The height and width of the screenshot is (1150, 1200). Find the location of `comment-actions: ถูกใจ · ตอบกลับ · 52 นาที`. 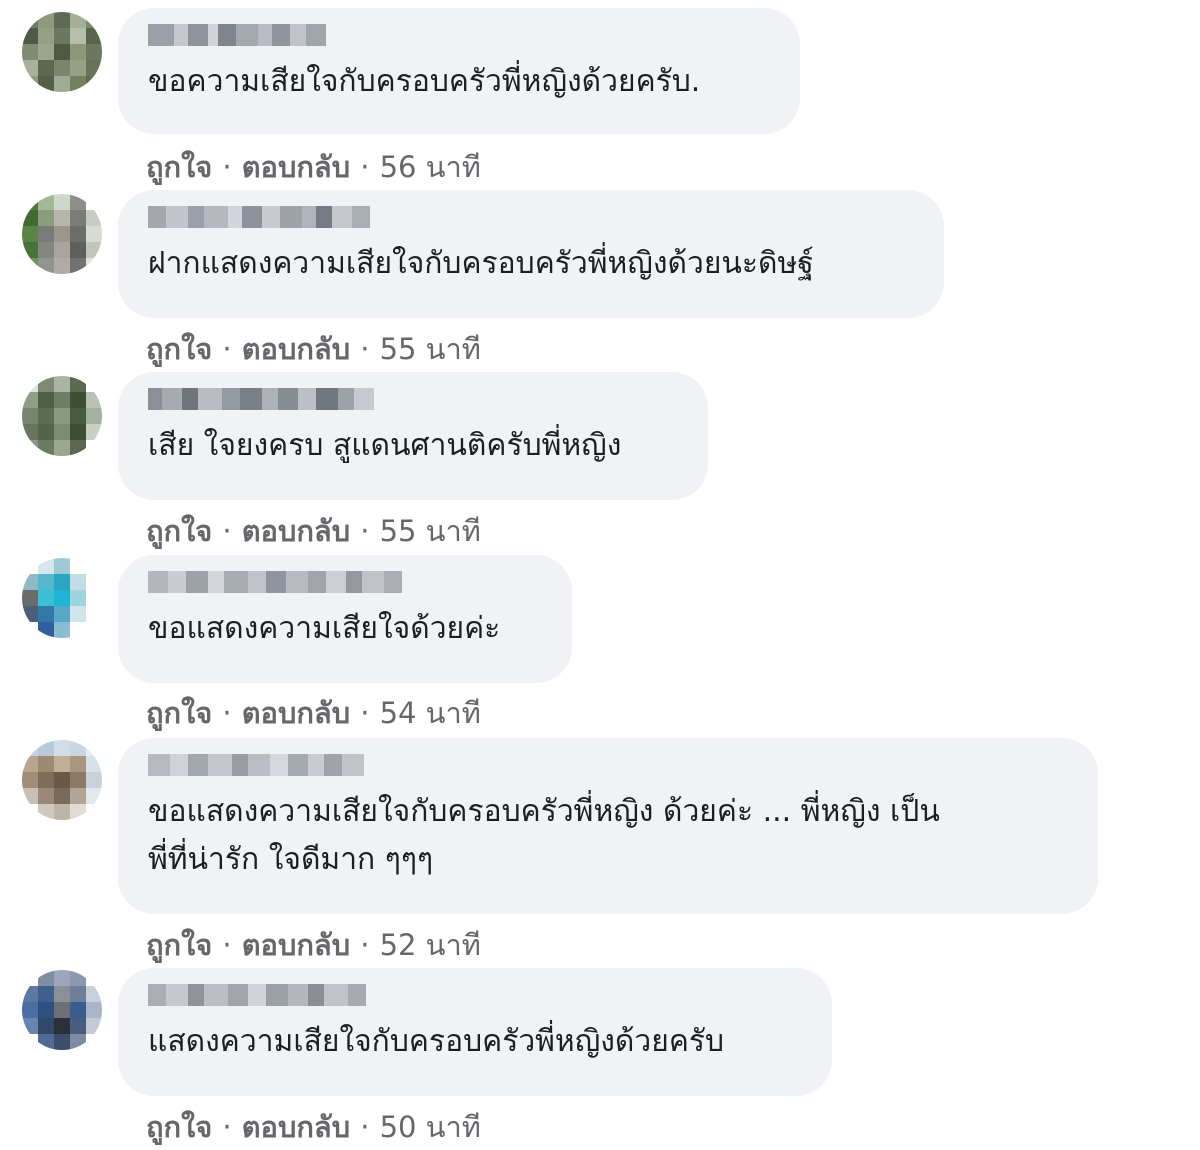

comment-actions: ถูกใจ · ตอบกลับ · 52 นาที is located at coordinates (313, 945).